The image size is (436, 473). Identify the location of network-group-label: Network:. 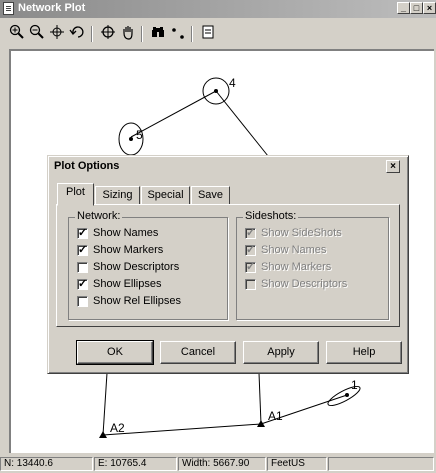
(99, 216).